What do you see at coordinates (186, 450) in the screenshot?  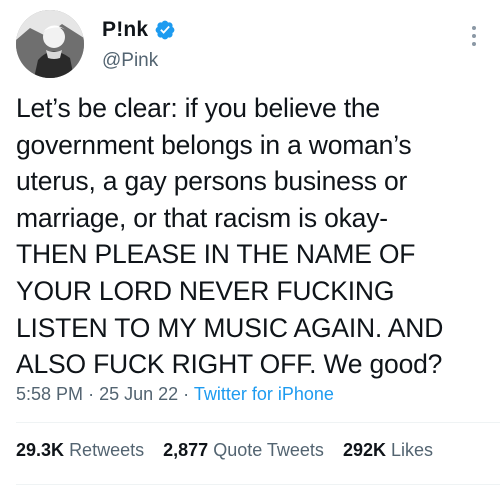 I see `quote-tweets-count: 2,877` at bounding box center [186, 450].